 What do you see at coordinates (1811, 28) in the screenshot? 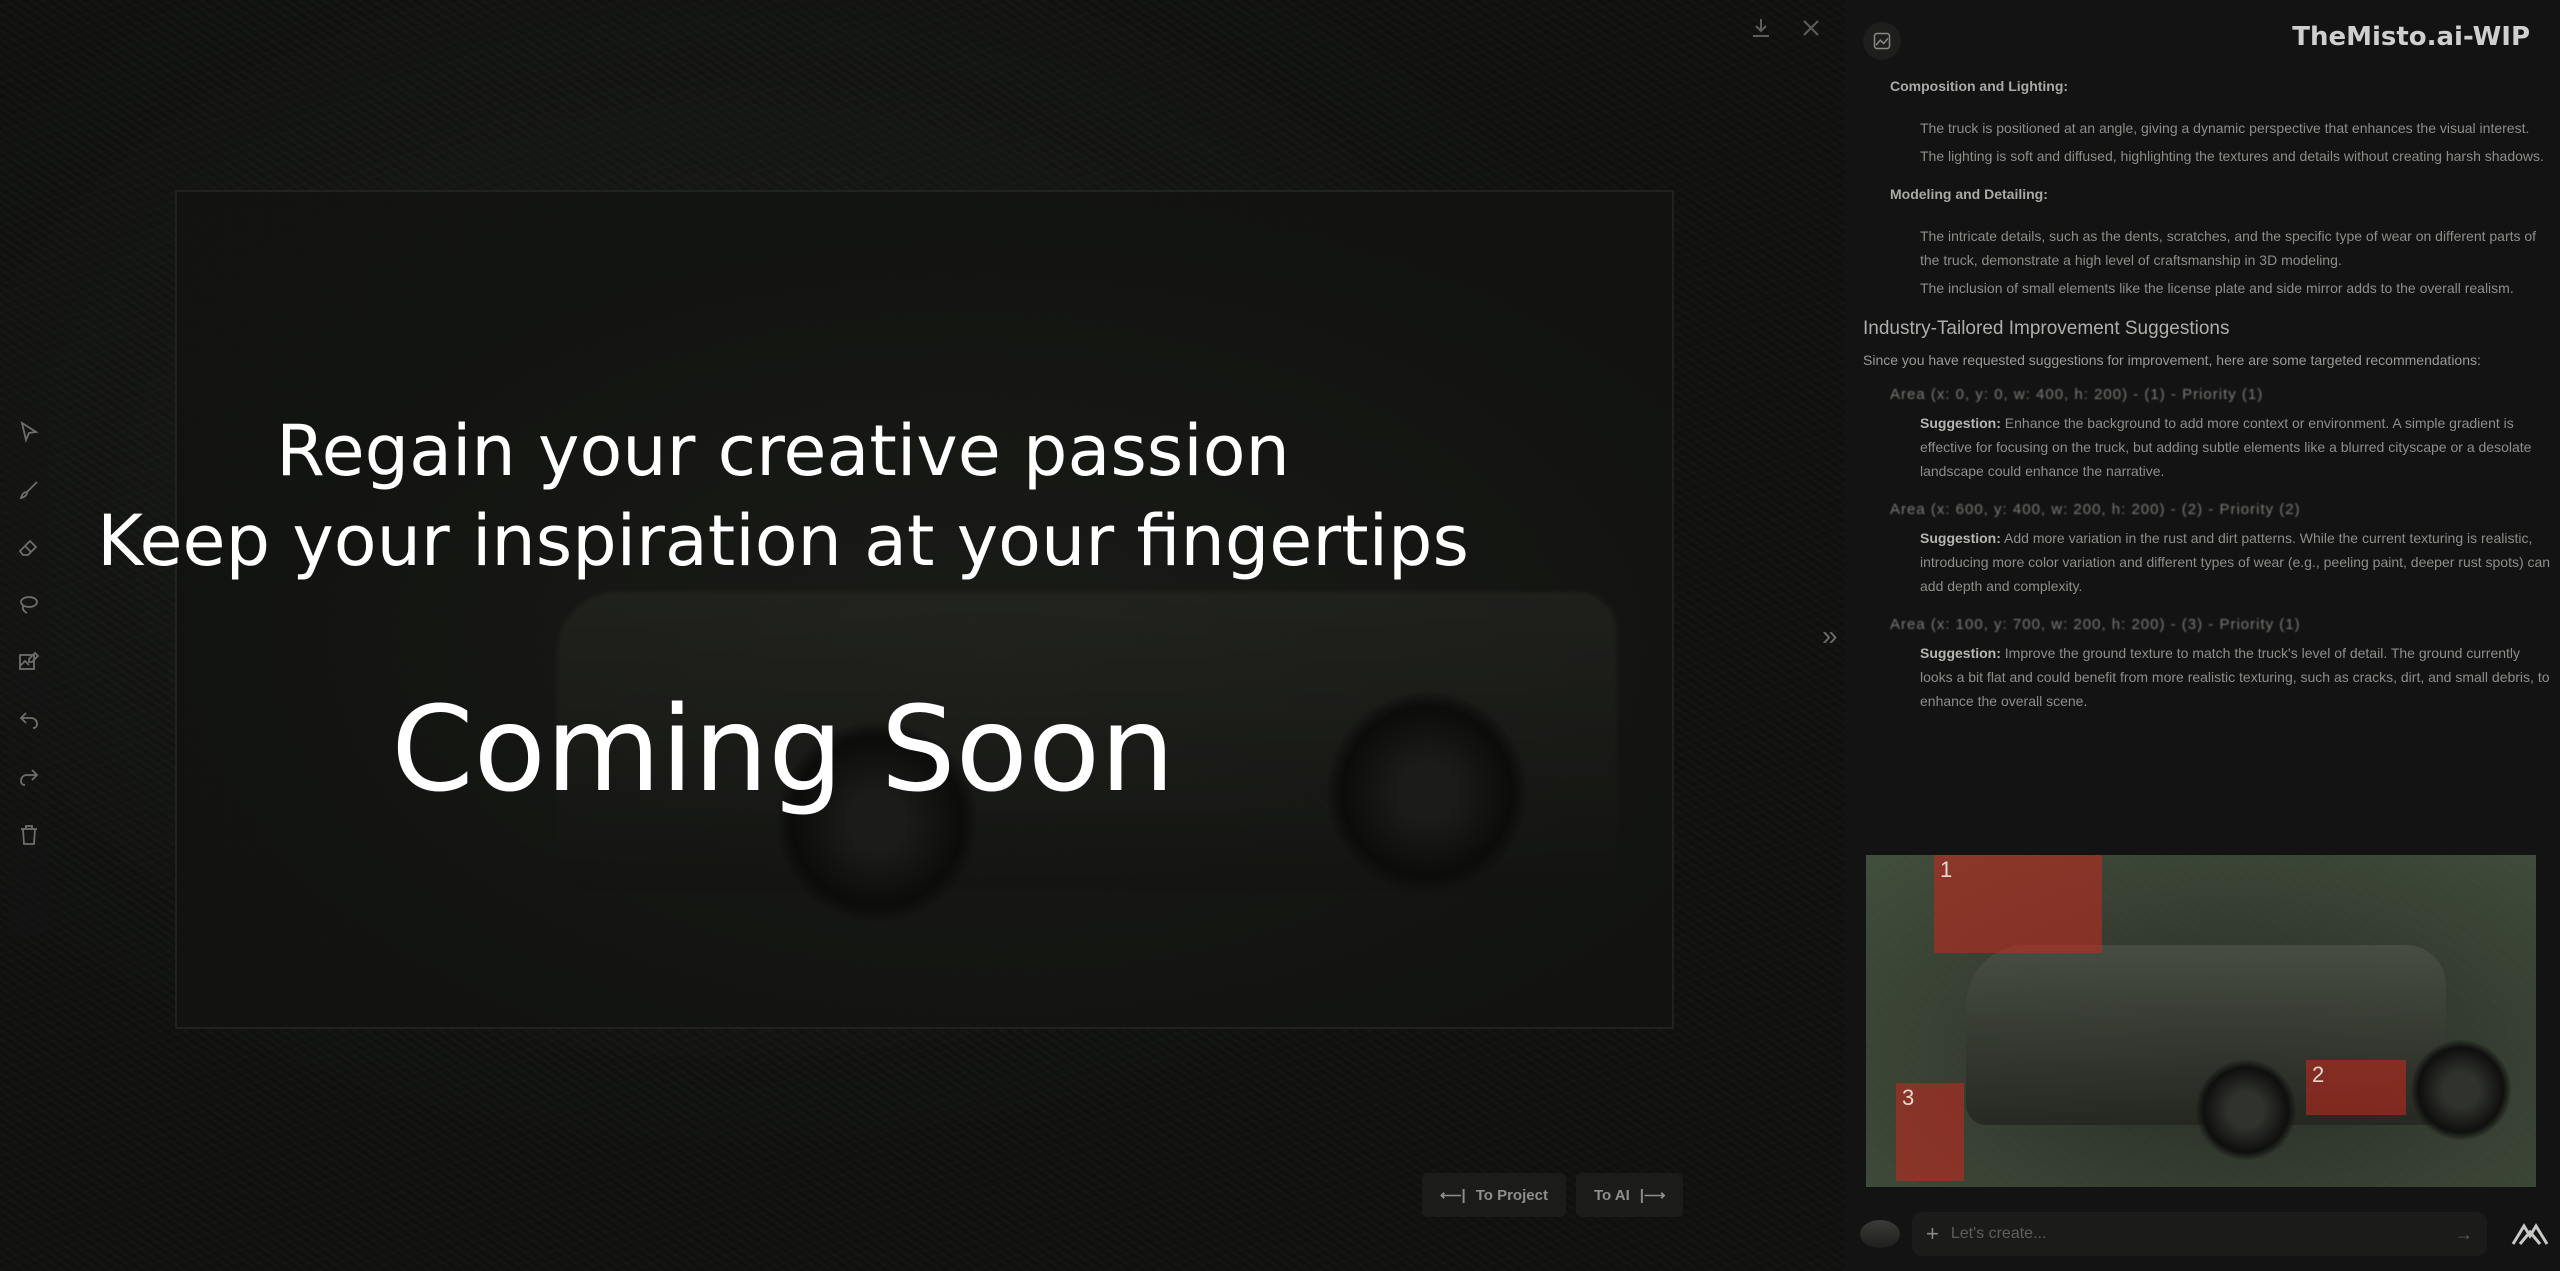
I see `close-icon` at bounding box center [1811, 28].